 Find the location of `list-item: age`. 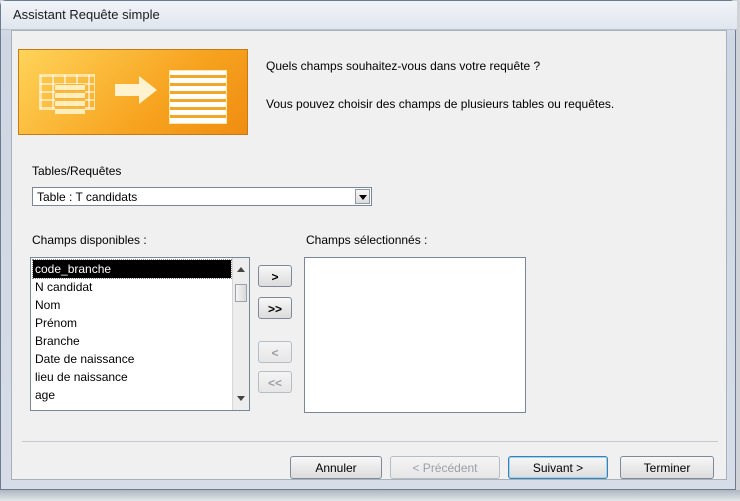

list-item: age is located at coordinates (132, 395).